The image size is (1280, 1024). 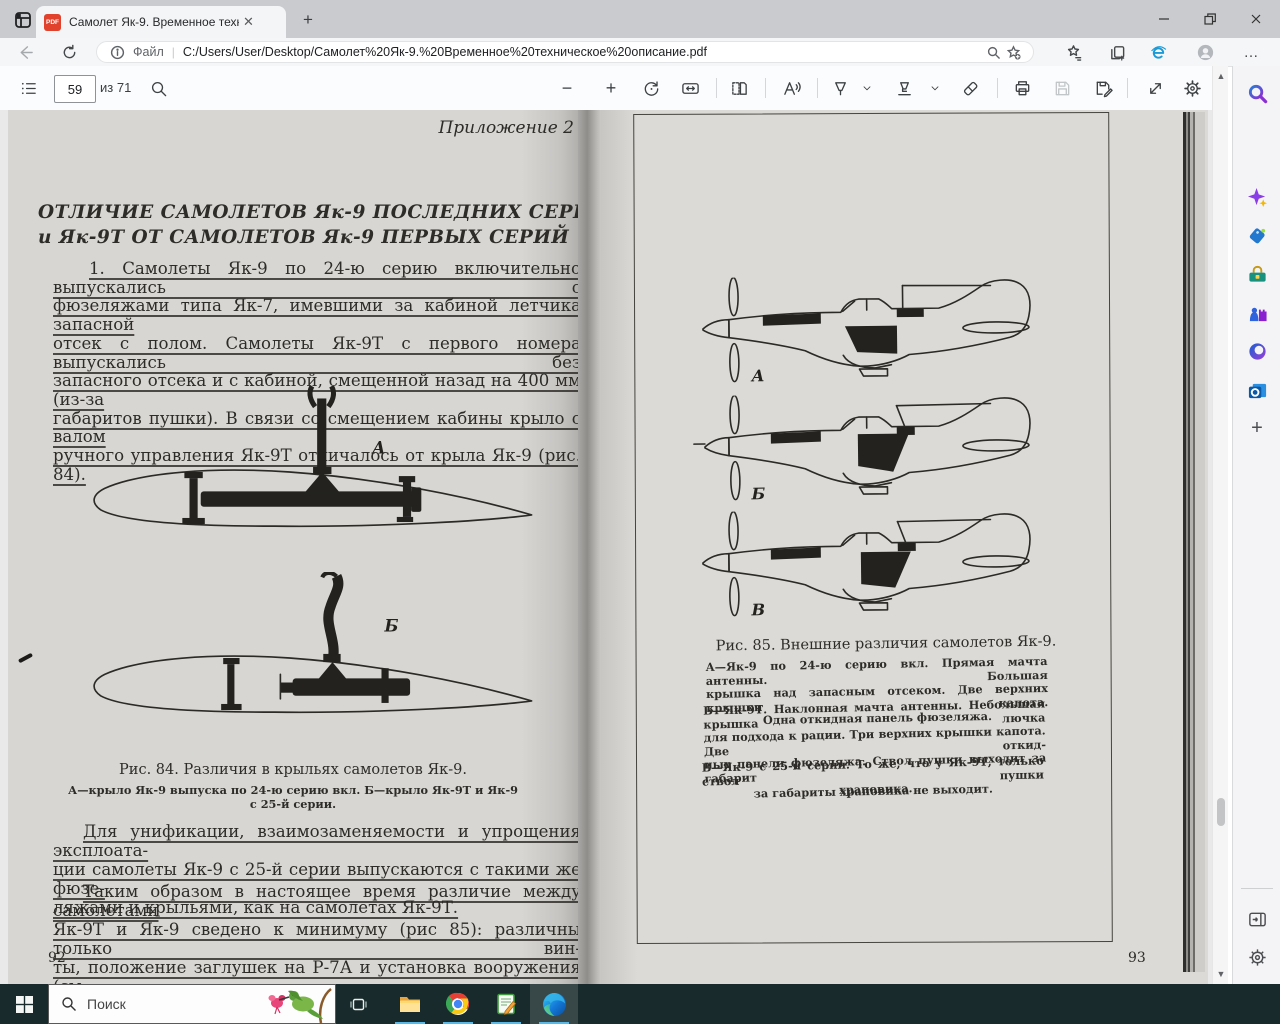 I want to click on page-info-button, so click(x=117, y=52).